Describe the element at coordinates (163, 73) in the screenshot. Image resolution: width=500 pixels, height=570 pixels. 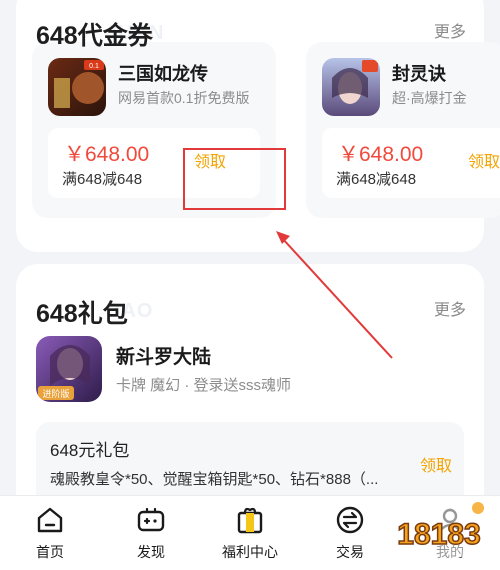
I see `game-name: 三国如龙传` at that location.